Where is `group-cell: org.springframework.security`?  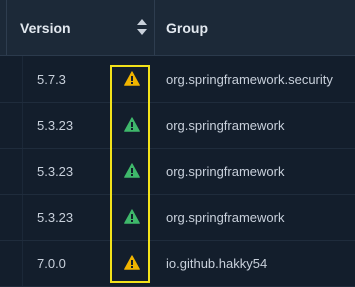
group-cell: org.springframework.security is located at coordinates (249, 79).